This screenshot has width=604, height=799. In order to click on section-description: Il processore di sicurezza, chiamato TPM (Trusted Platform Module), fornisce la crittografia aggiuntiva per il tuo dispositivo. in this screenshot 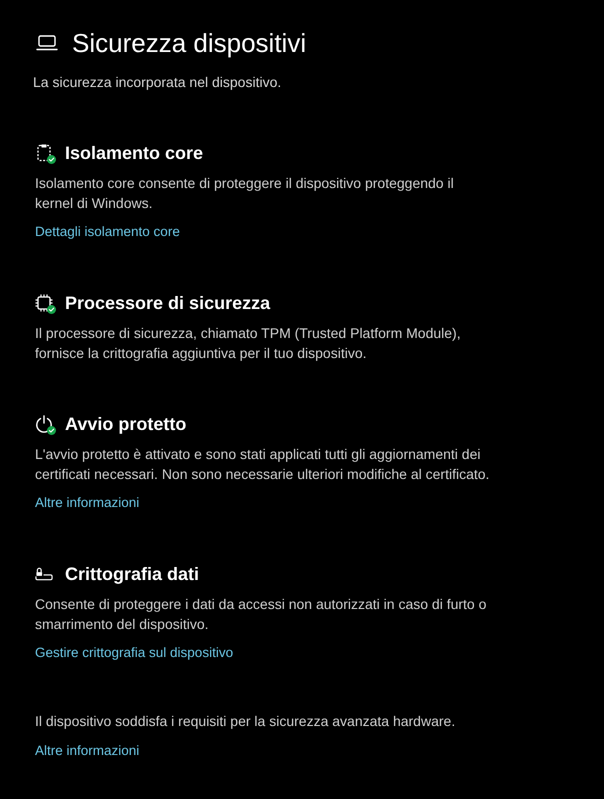, I will do `click(248, 343)`.